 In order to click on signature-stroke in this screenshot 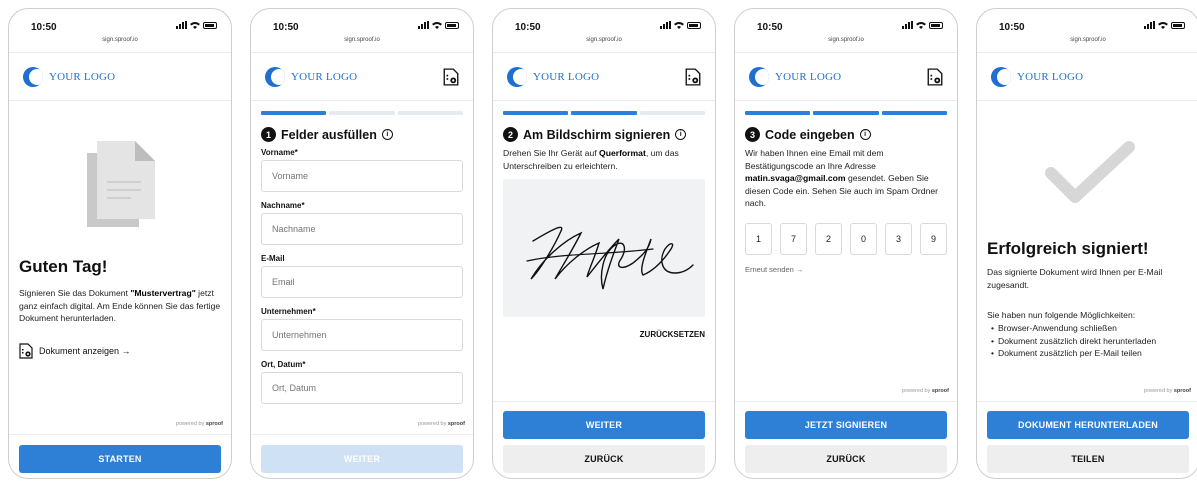, I will do `click(610, 258)`.